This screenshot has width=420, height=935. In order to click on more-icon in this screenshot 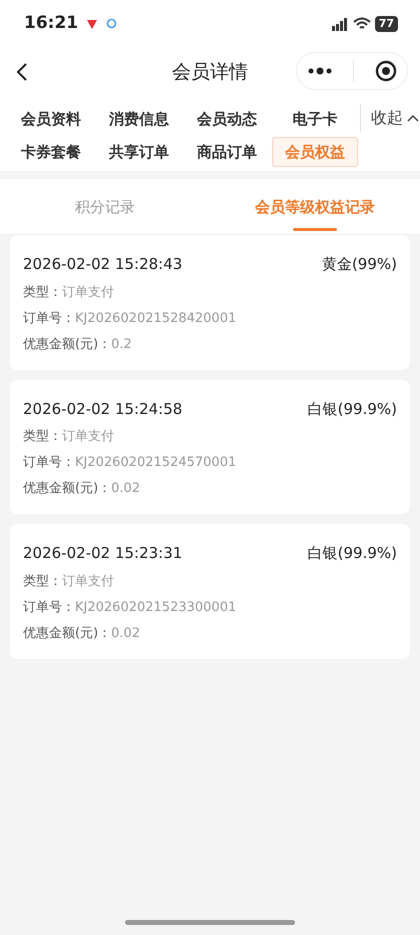, I will do `click(320, 71)`.